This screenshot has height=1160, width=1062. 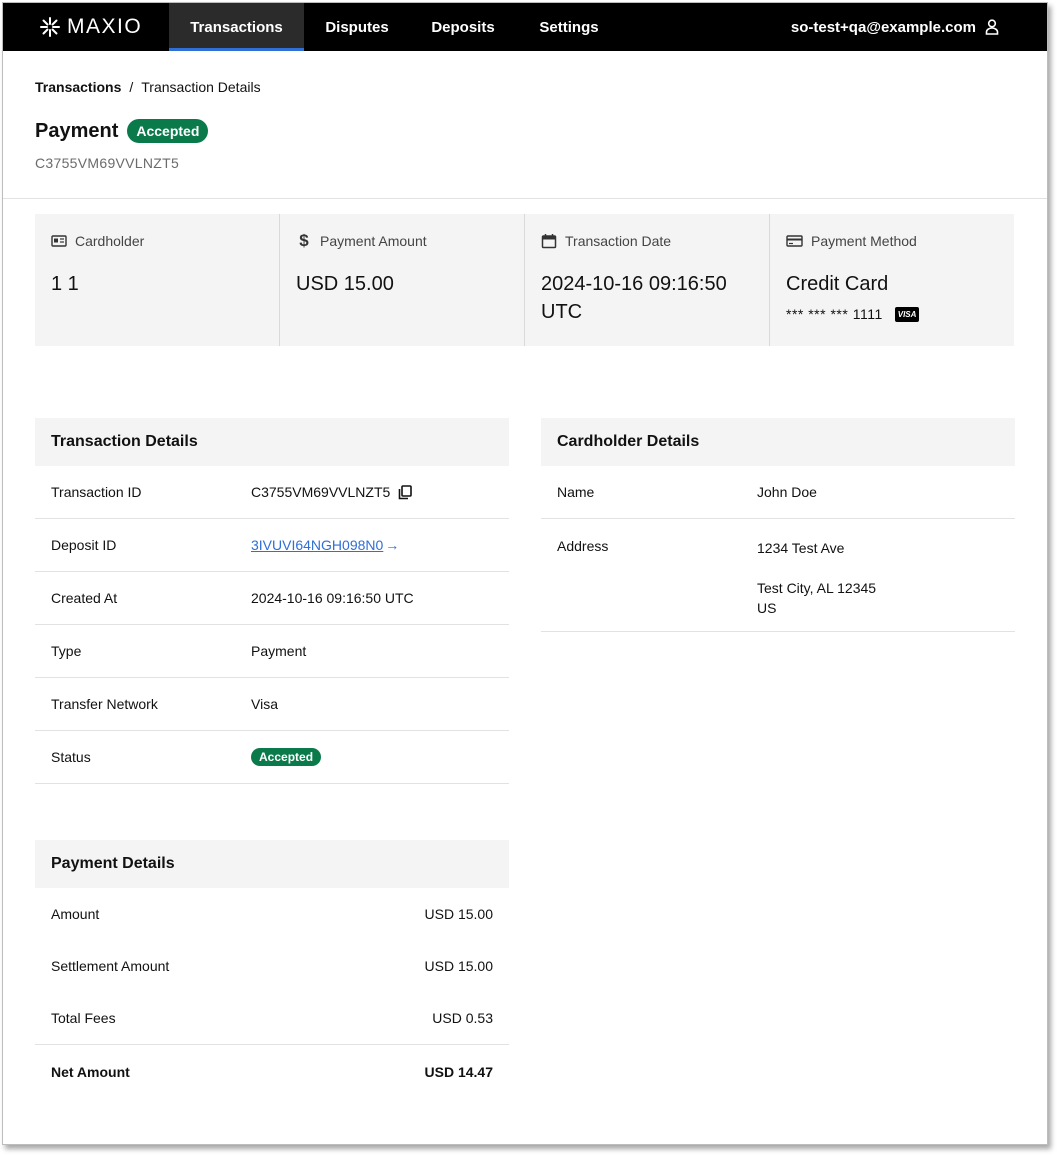 I want to click on detail-value: 2024-10-16 09:16:50 UTC, so click(x=332, y=598).